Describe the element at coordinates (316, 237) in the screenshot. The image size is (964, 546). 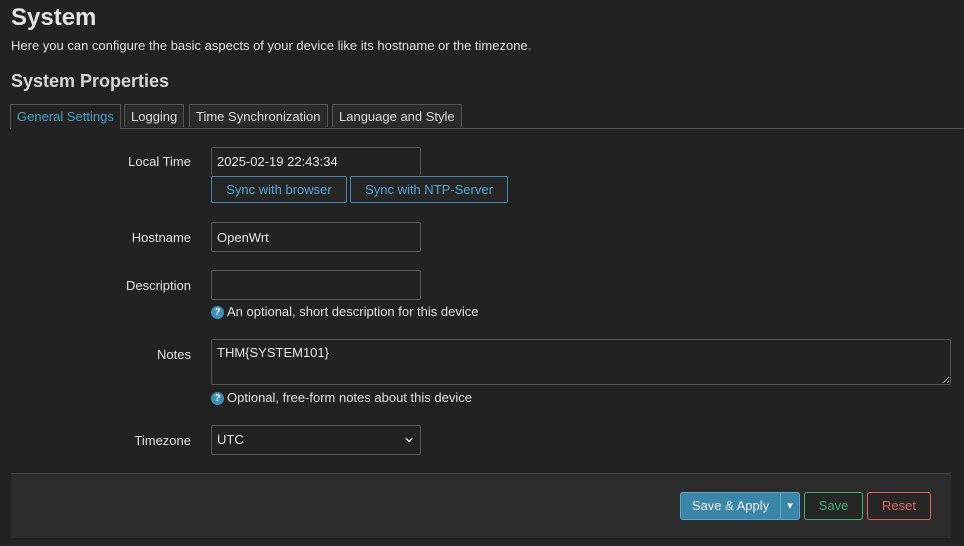
I see `hostname-input` at that location.